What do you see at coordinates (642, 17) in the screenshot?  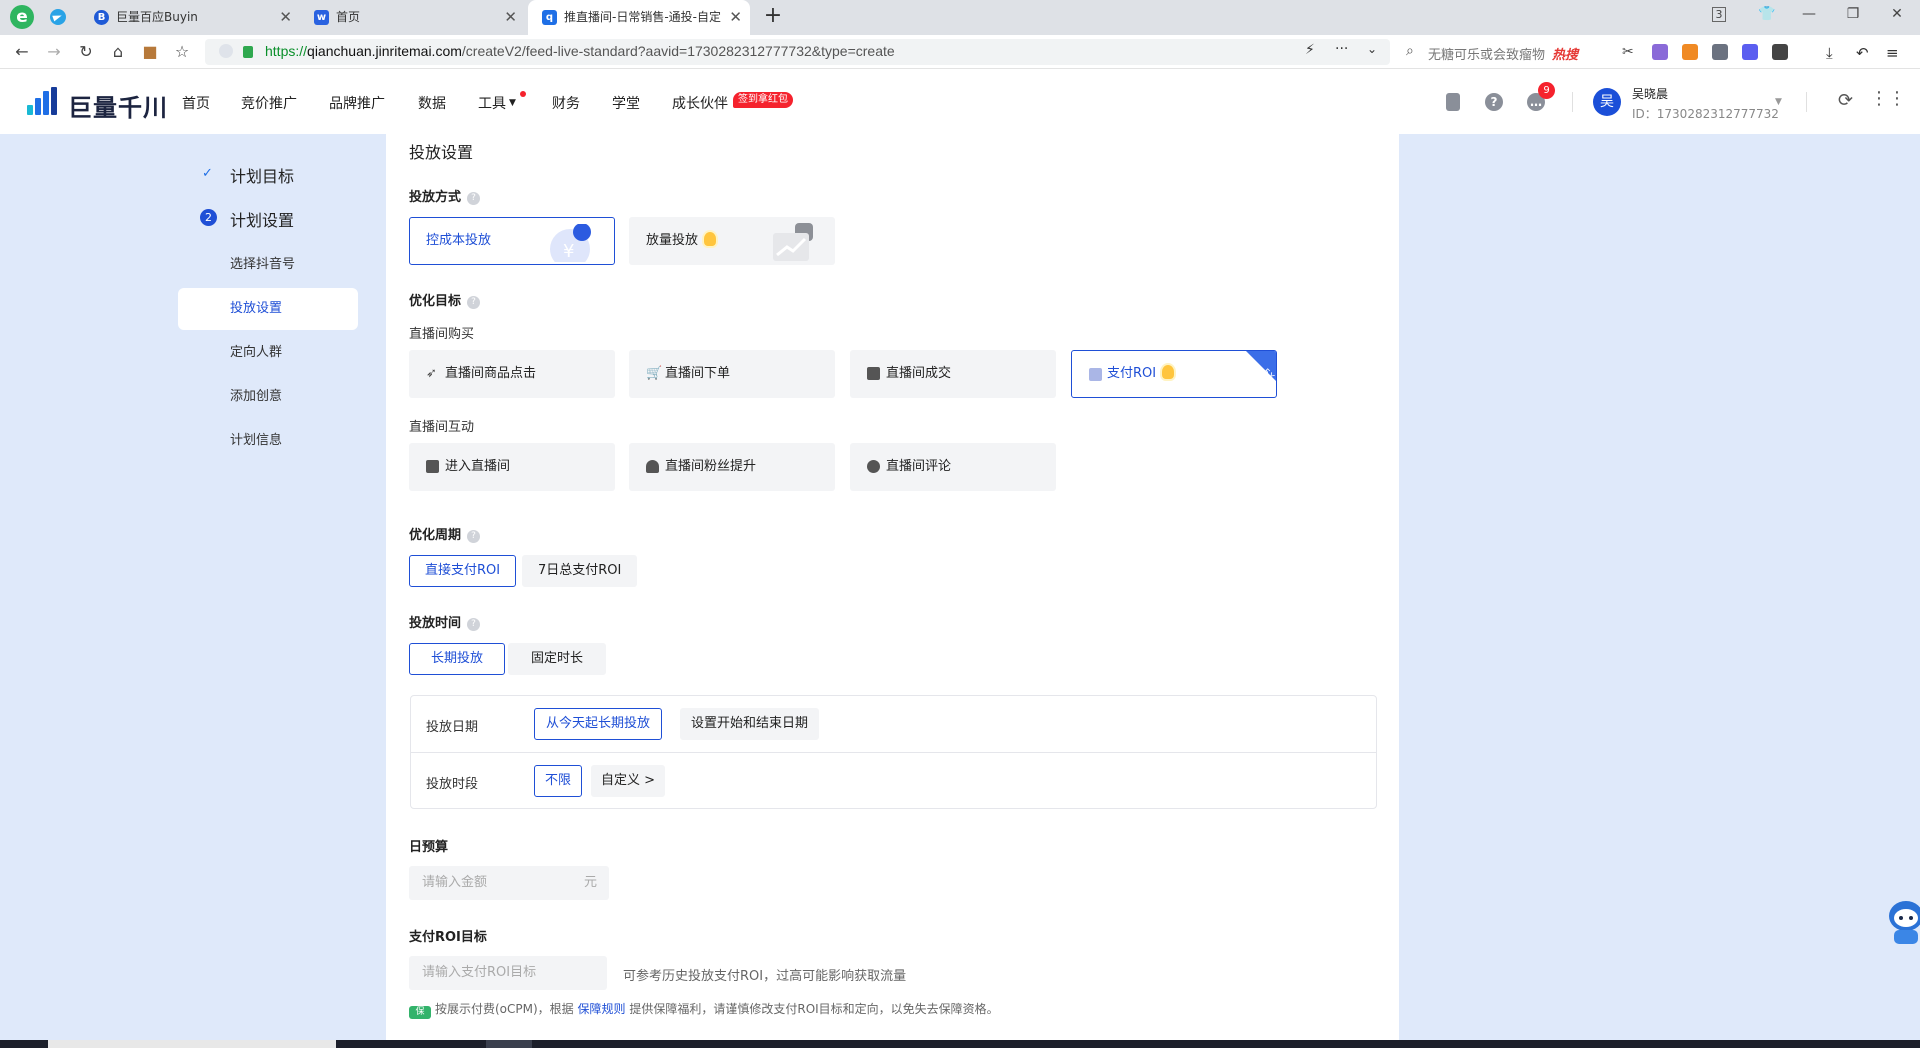 I see `tab-title: 推直播间-日常销售-通投-自定` at bounding box center [642, 17].